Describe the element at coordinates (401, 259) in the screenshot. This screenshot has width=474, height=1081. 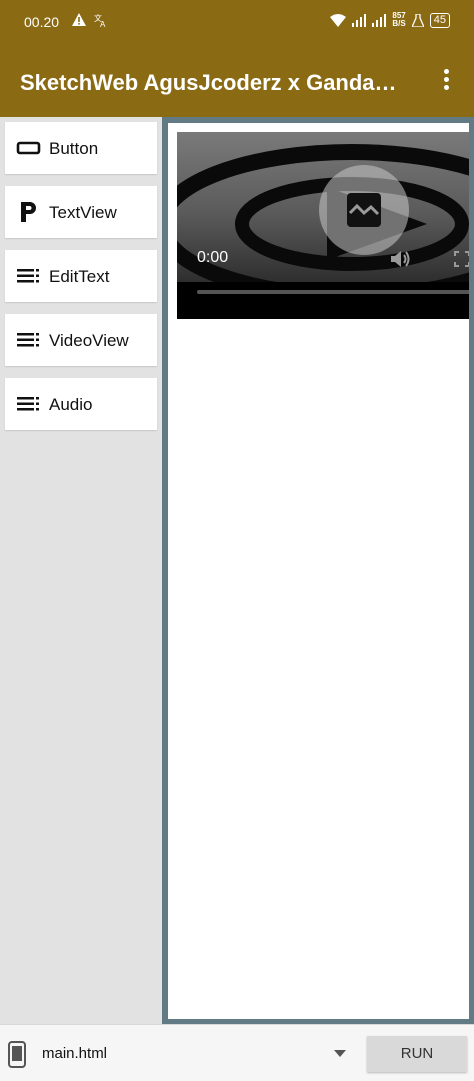
I see `volume-icon` at that location.